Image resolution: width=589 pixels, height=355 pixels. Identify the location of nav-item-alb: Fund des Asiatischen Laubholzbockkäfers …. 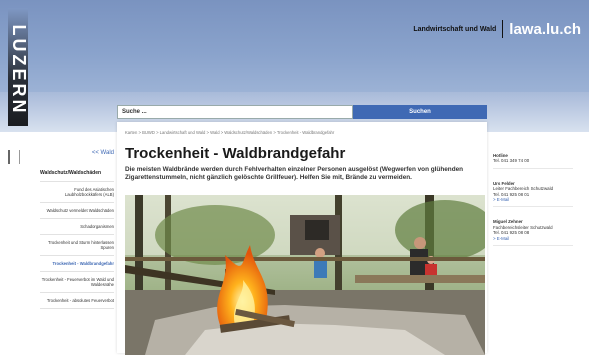
(77, 192).